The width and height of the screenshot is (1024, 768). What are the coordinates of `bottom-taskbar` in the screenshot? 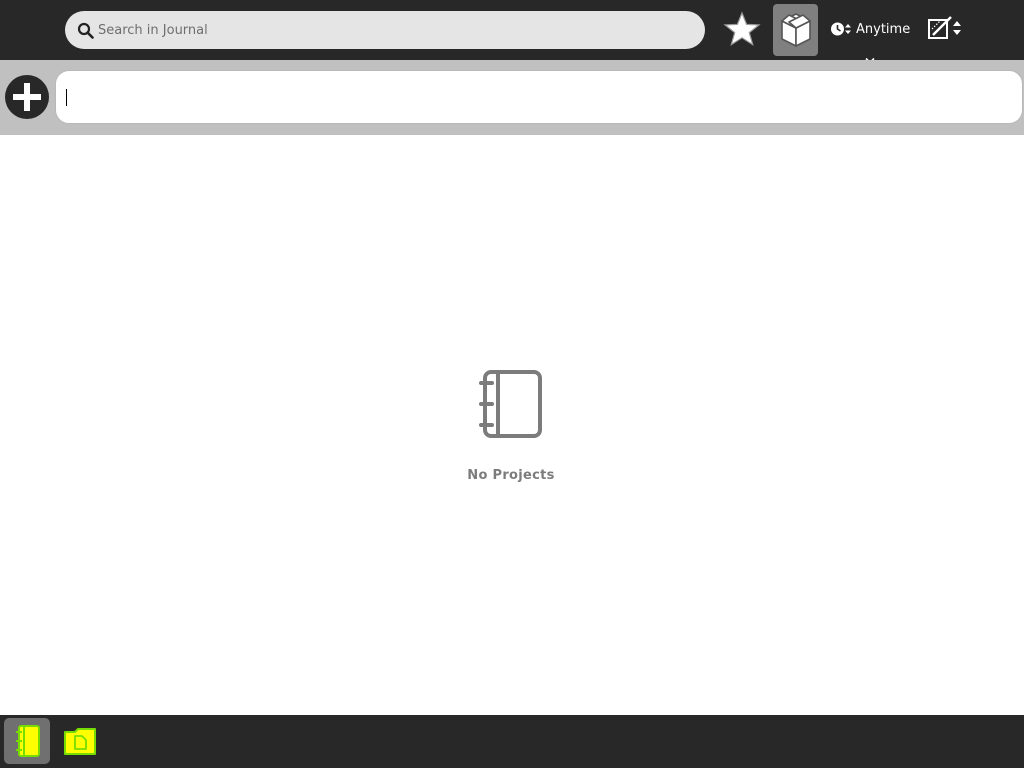 It's located at (512, 741).